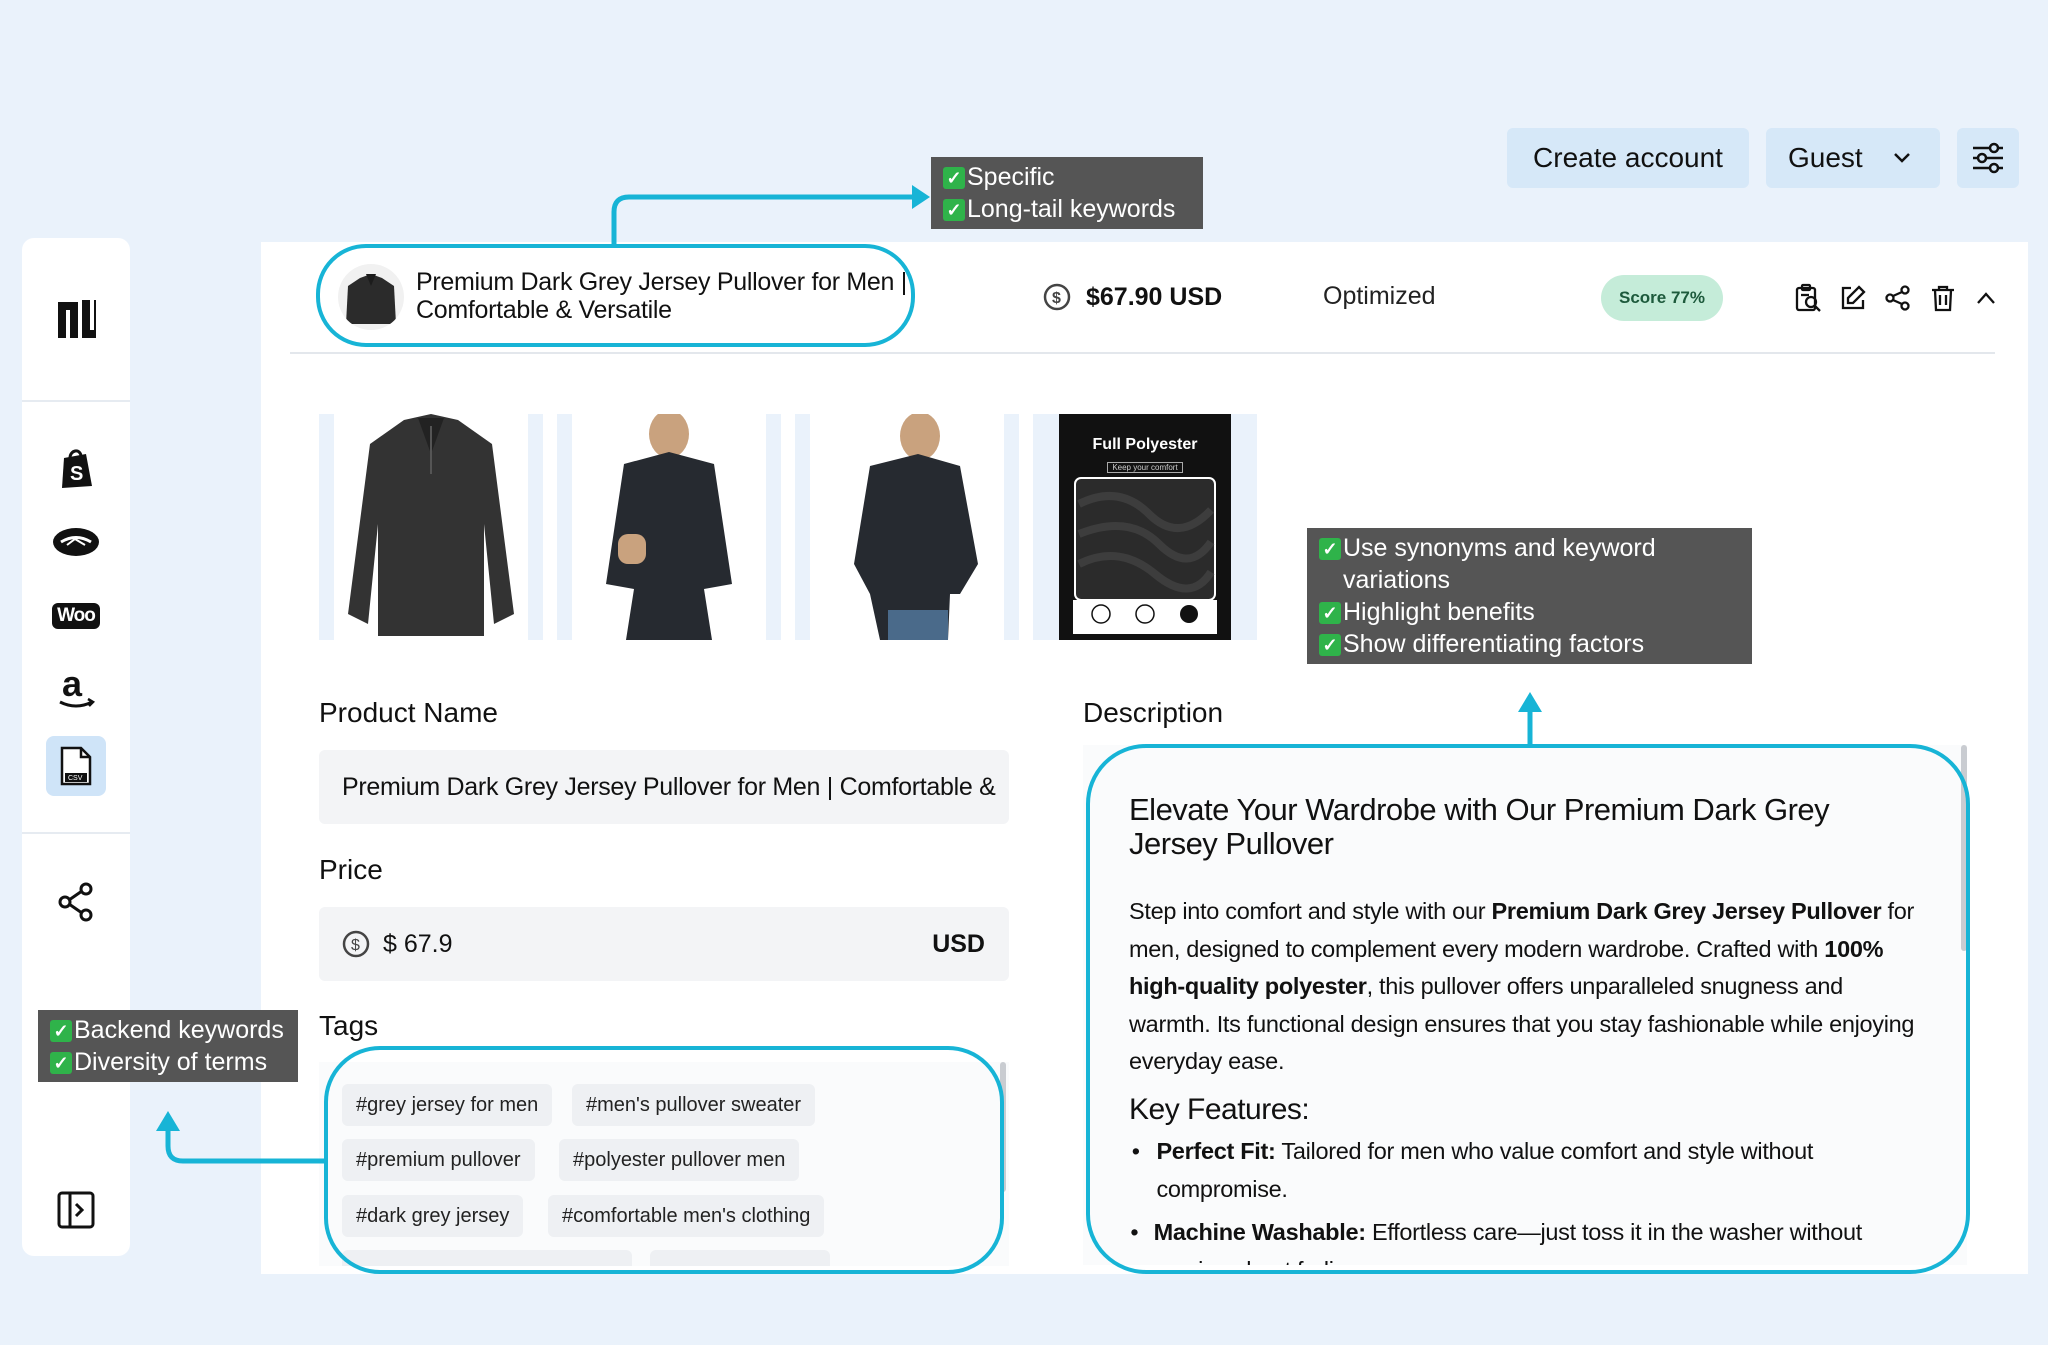 The image size is (2048, 1345). I want to click on woo-icon: Woo, so click(76, 616).